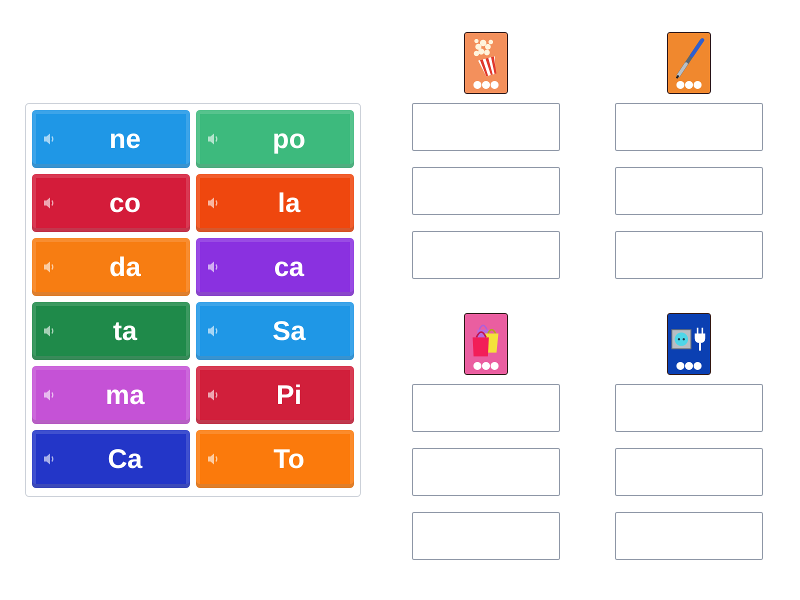 This screenshot has height=600, width=800. Describe the element at coordinates (275, 139) in the screenshot. I see `word-tile: po` at that location.